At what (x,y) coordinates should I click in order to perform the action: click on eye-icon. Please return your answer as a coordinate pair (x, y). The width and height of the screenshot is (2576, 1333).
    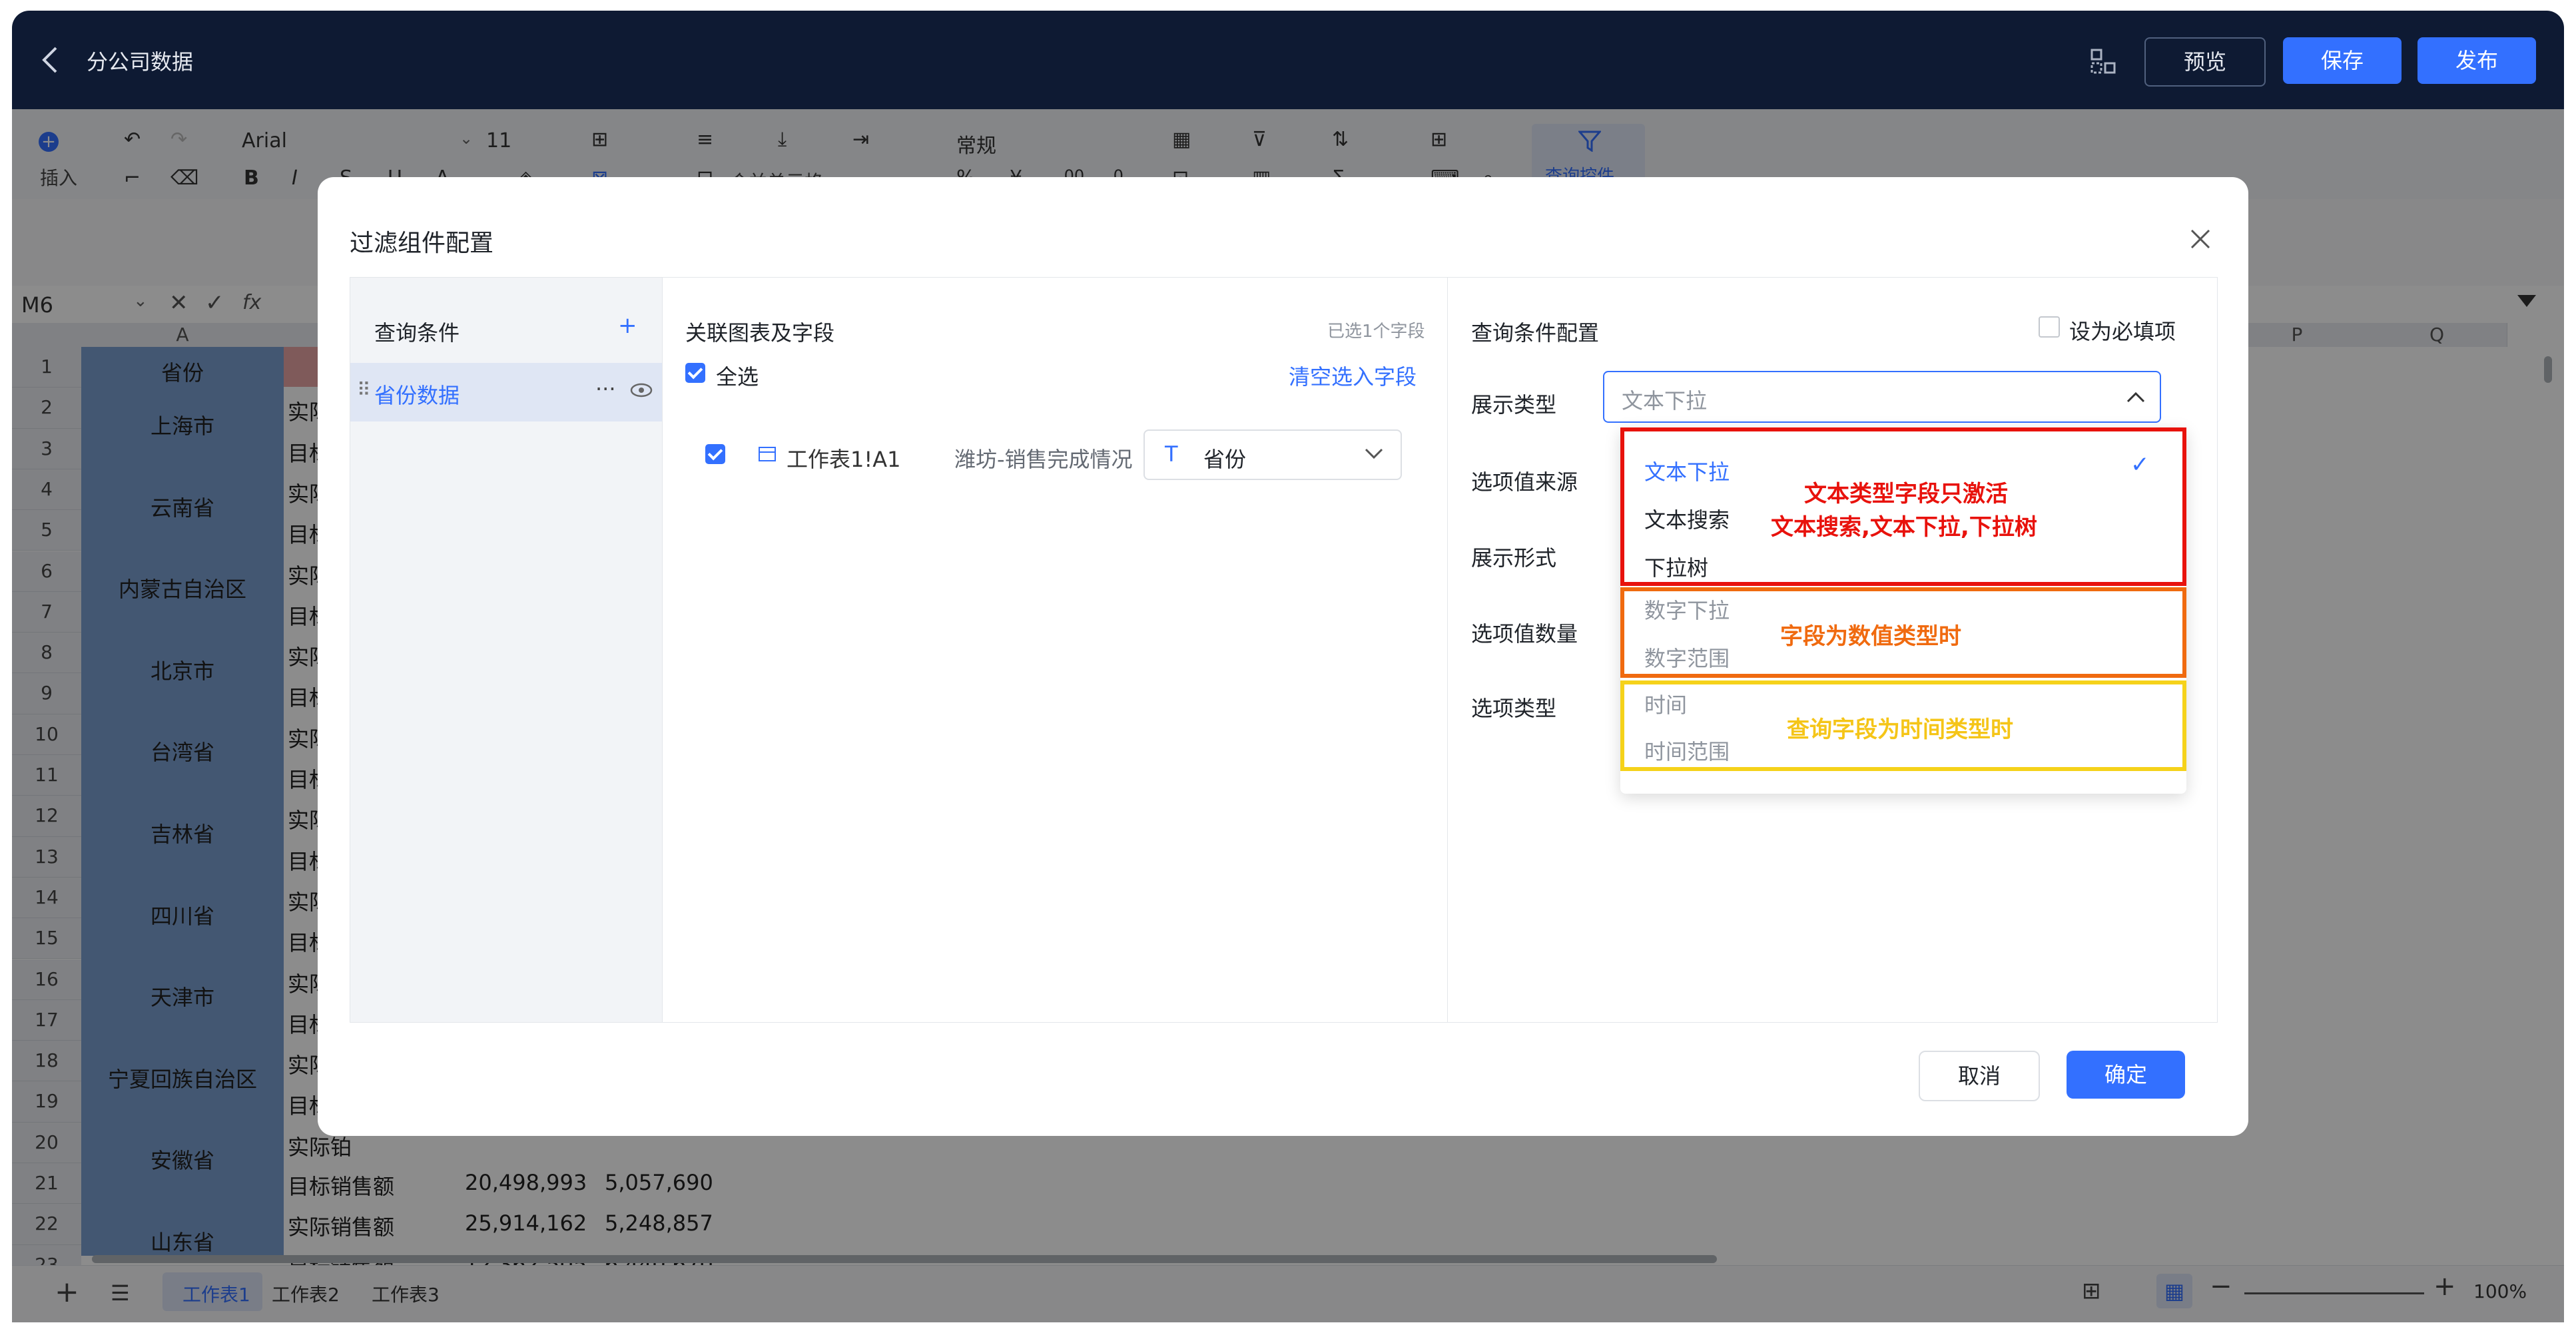
    Looking at the image, I should click on (641, 391).